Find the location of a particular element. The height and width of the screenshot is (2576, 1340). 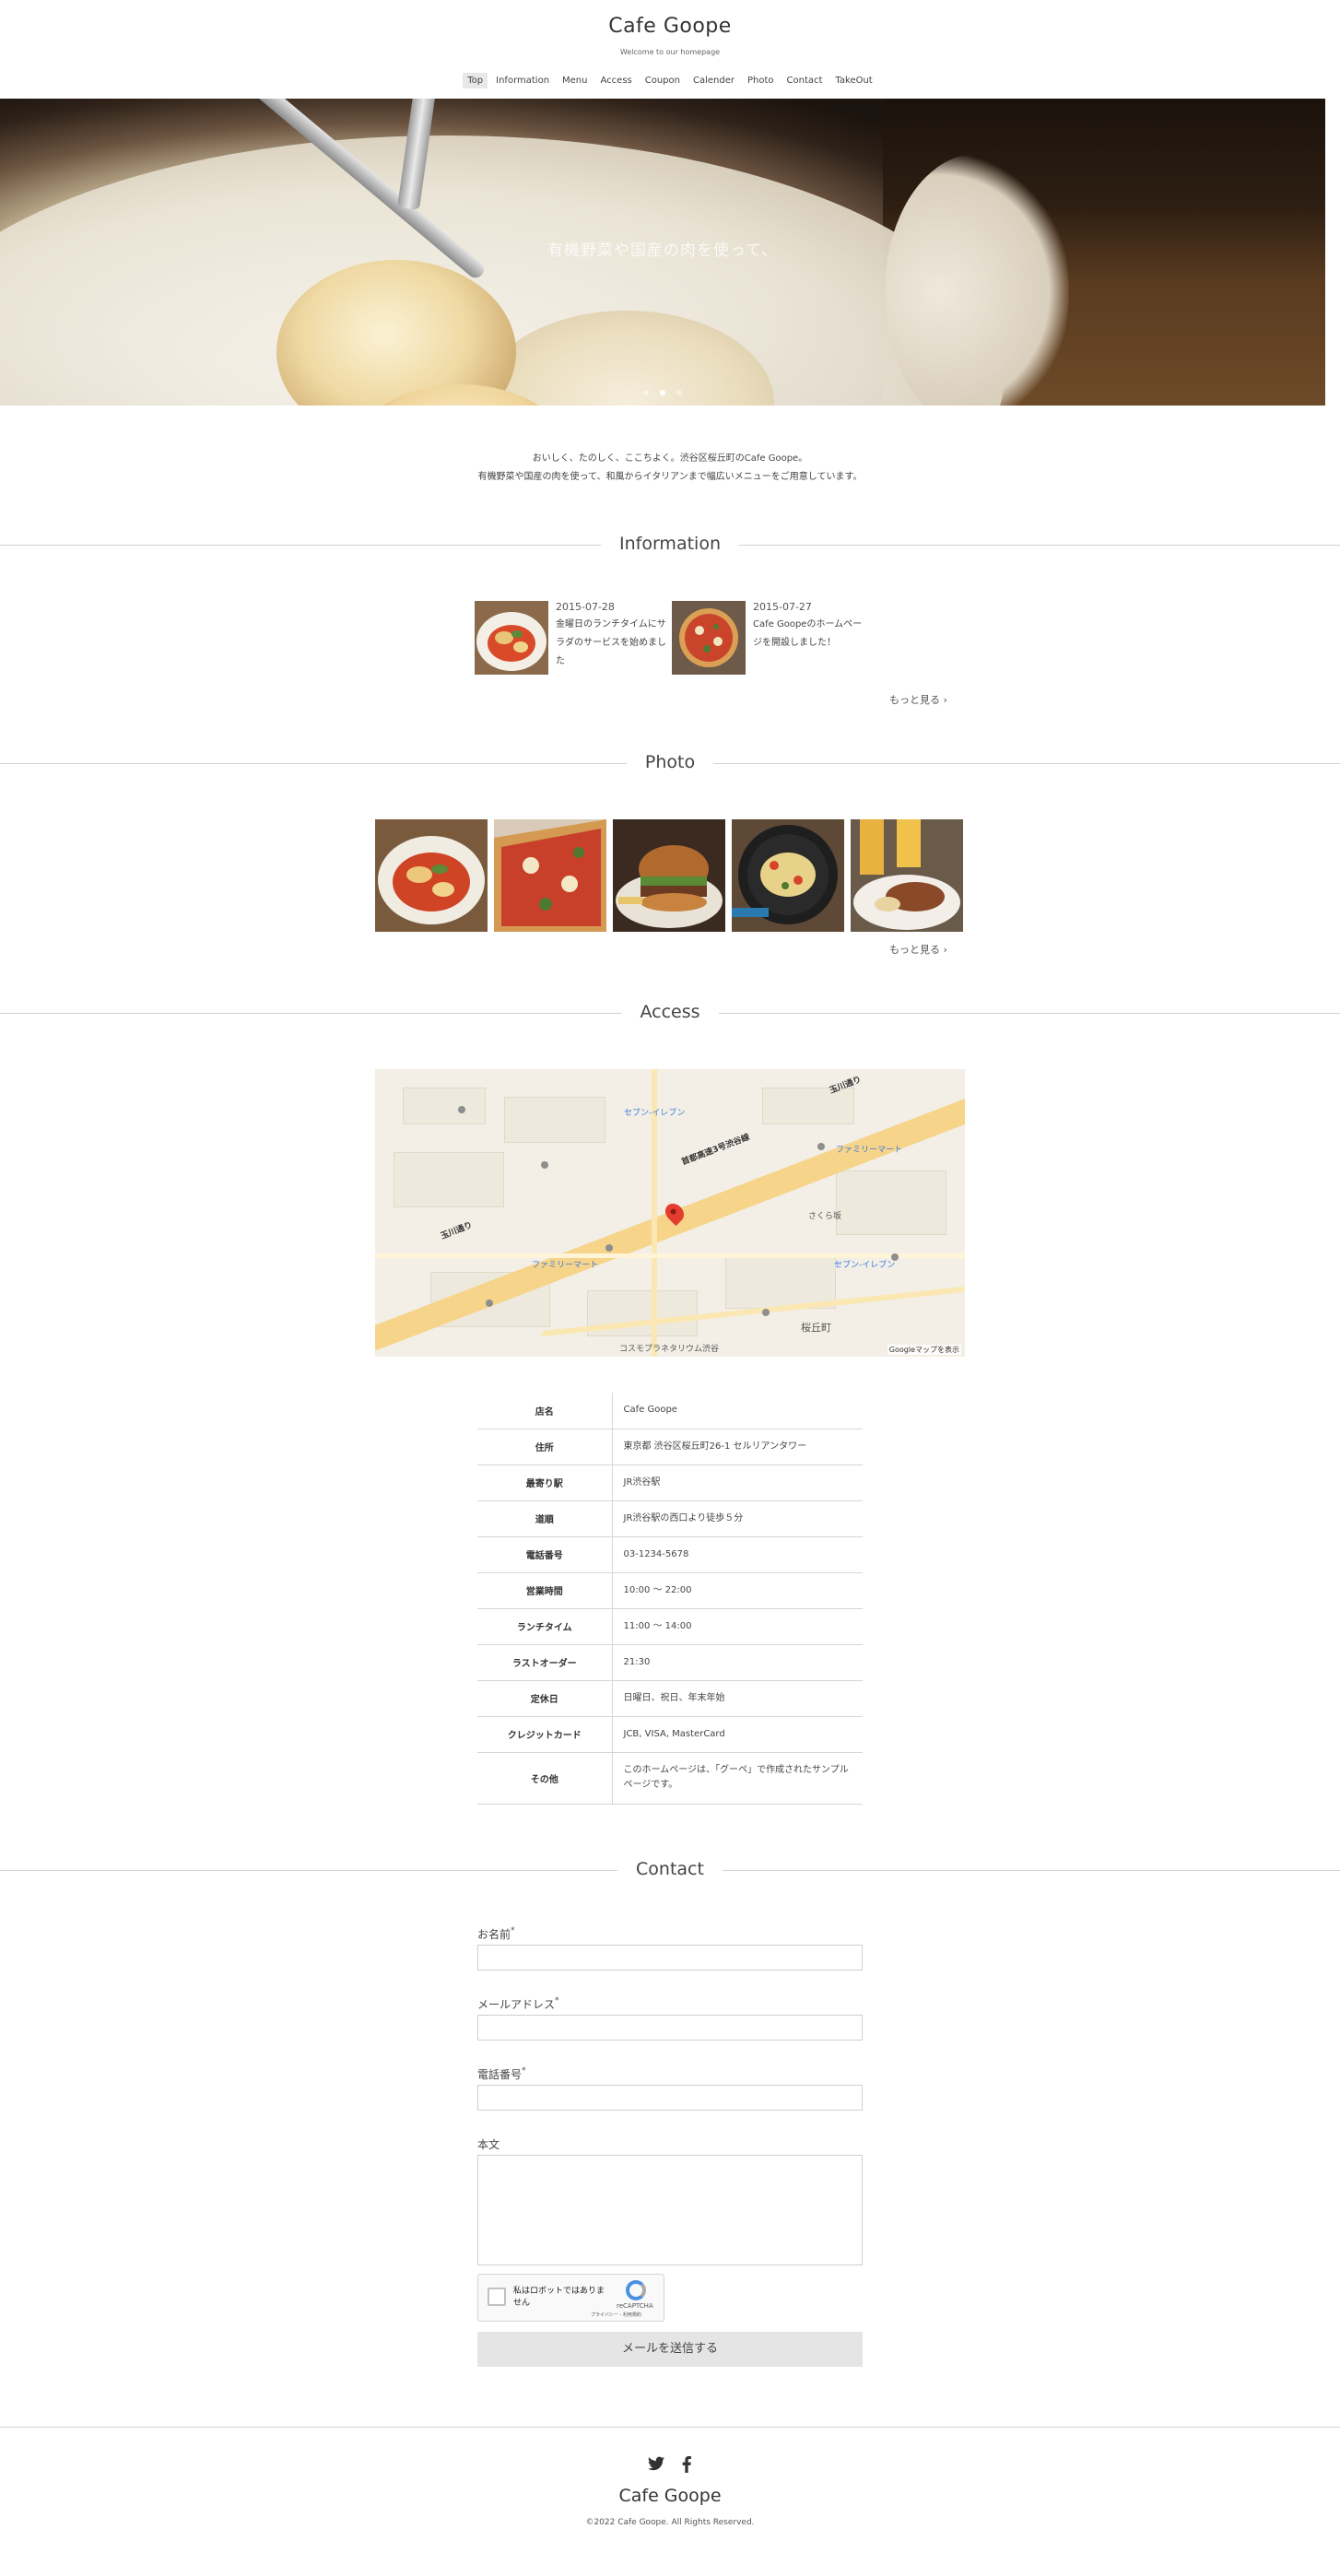

information-more-link: もっと見る › is located at coordinates (918, 699).